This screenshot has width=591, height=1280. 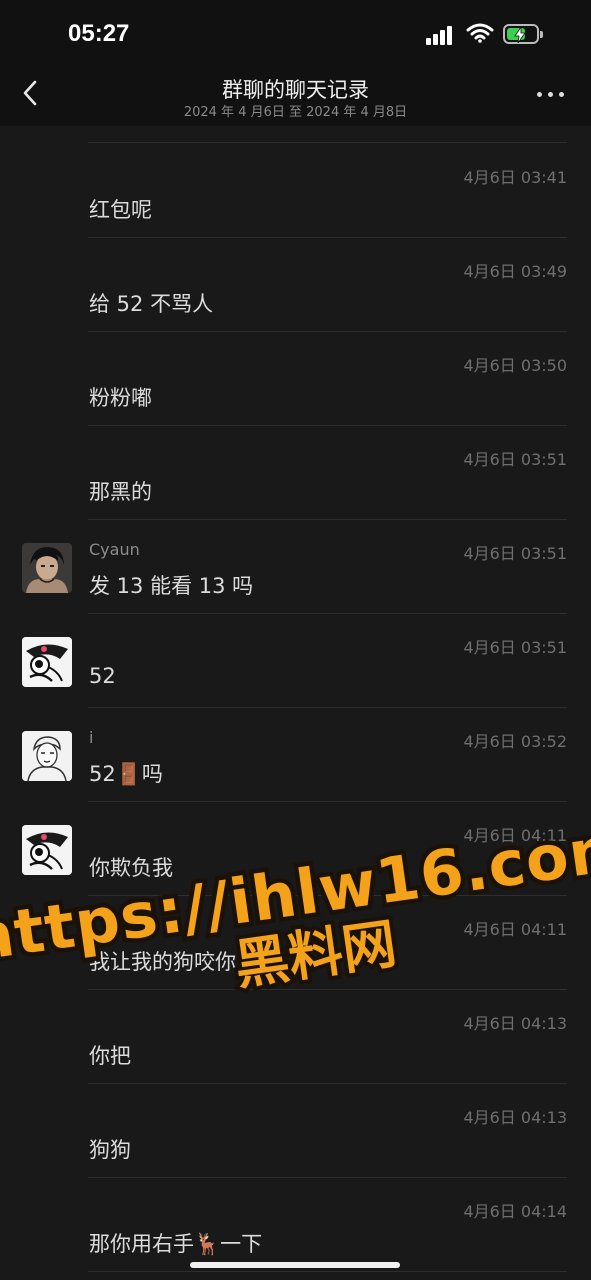 What do you see at coordinates (162, 962) in the screenshot?
I see `message-text: 我让我的狗咬你` at bounding box center [162, 962].